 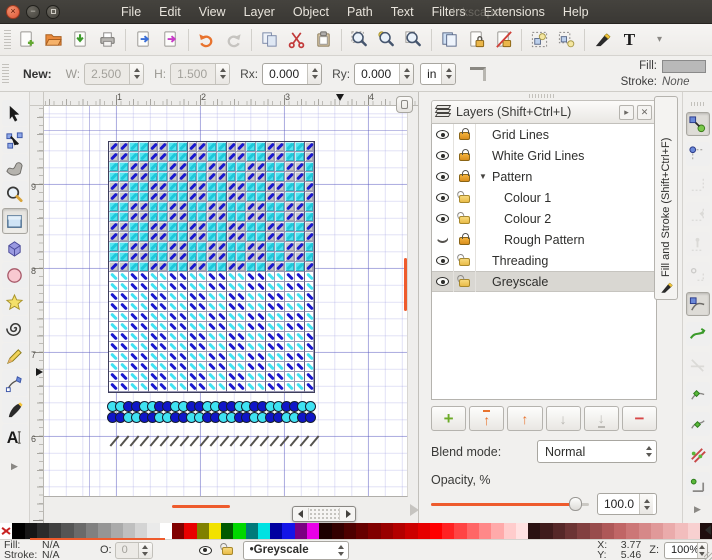 I want to click on new-document-button, so click(x=26, y=39).